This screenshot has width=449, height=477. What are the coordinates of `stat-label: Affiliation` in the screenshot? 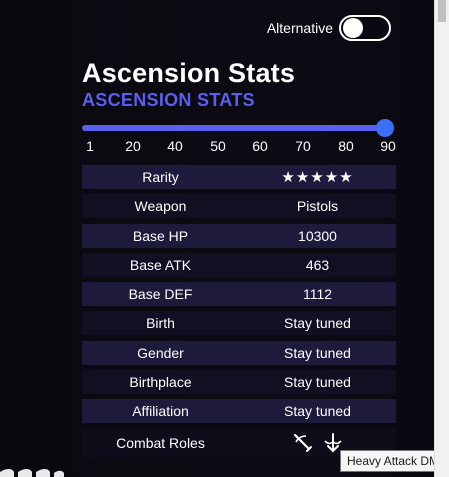 It's located at (160, 411).